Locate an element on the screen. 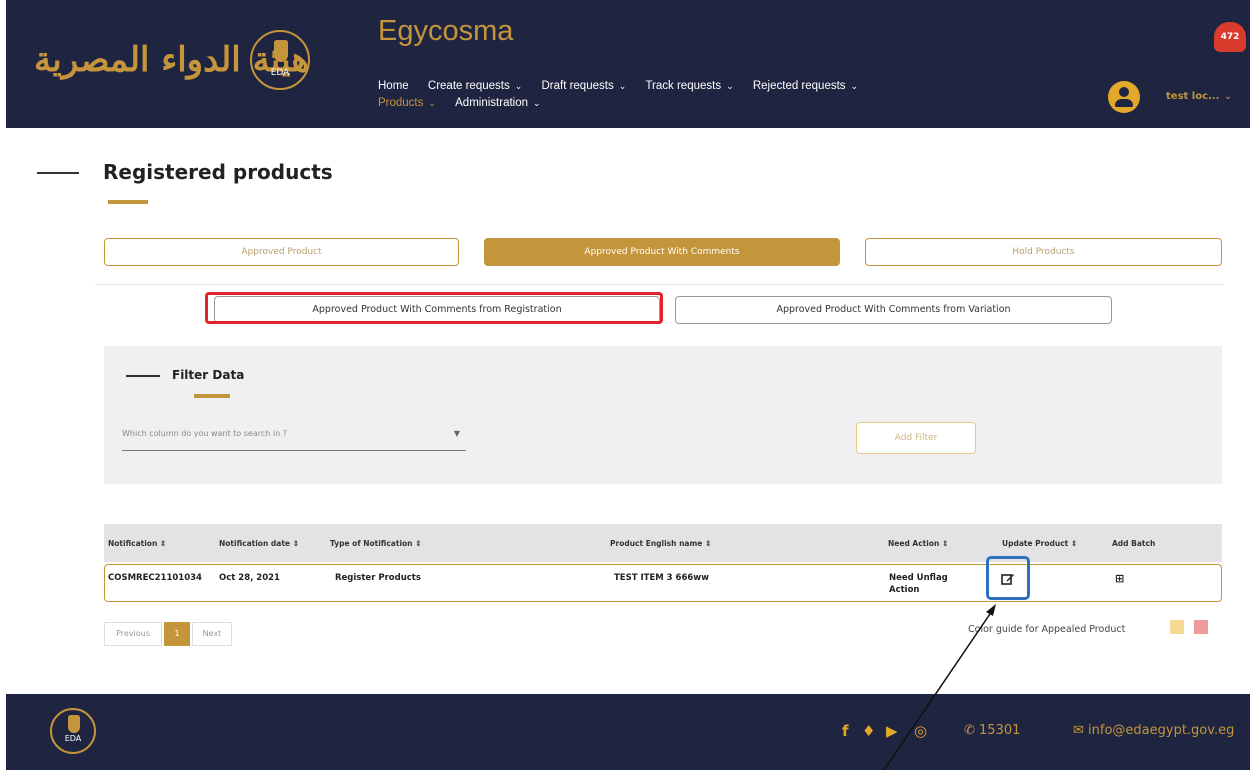  column-type-of-notification: Type of Notification ⇕ is located at coordinates (375, 543).